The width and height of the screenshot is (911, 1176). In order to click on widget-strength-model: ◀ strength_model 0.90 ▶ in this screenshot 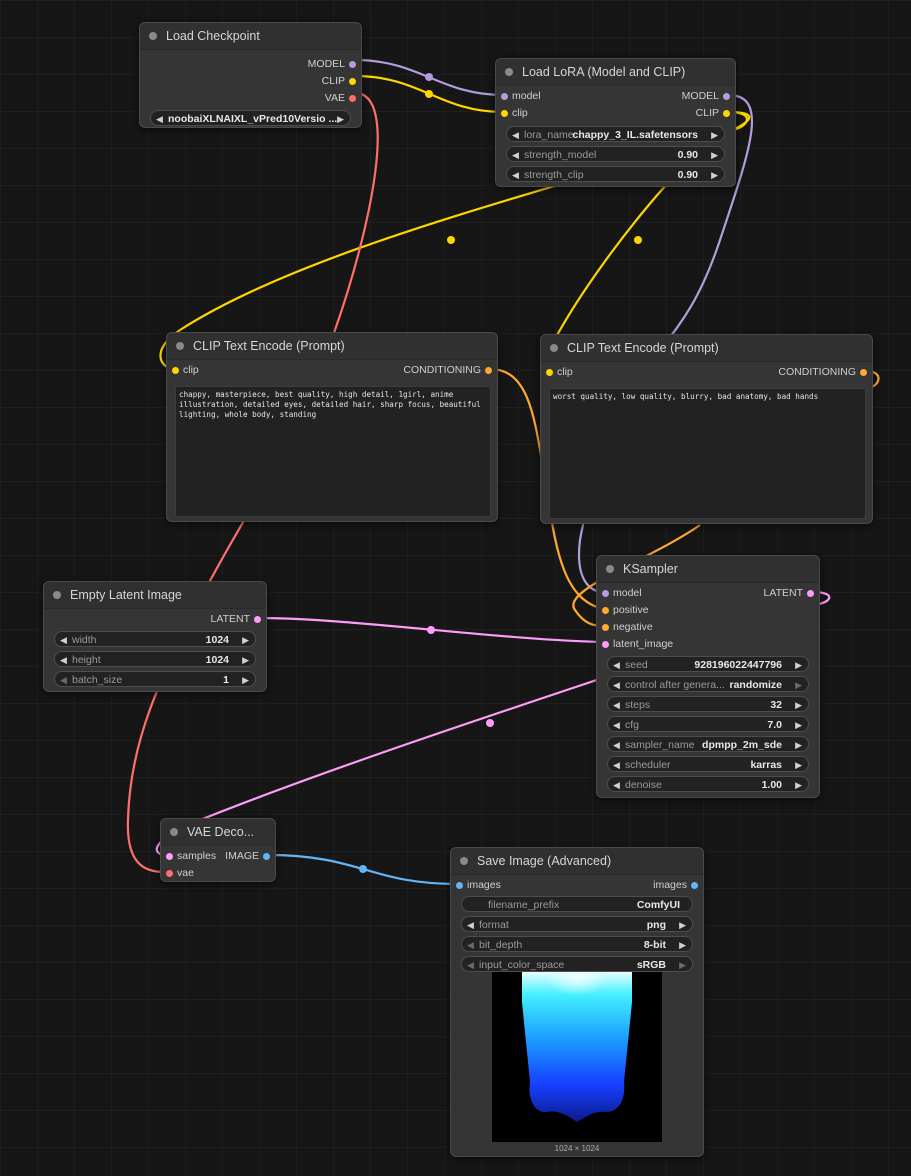, I will do `click(615, 154)`.